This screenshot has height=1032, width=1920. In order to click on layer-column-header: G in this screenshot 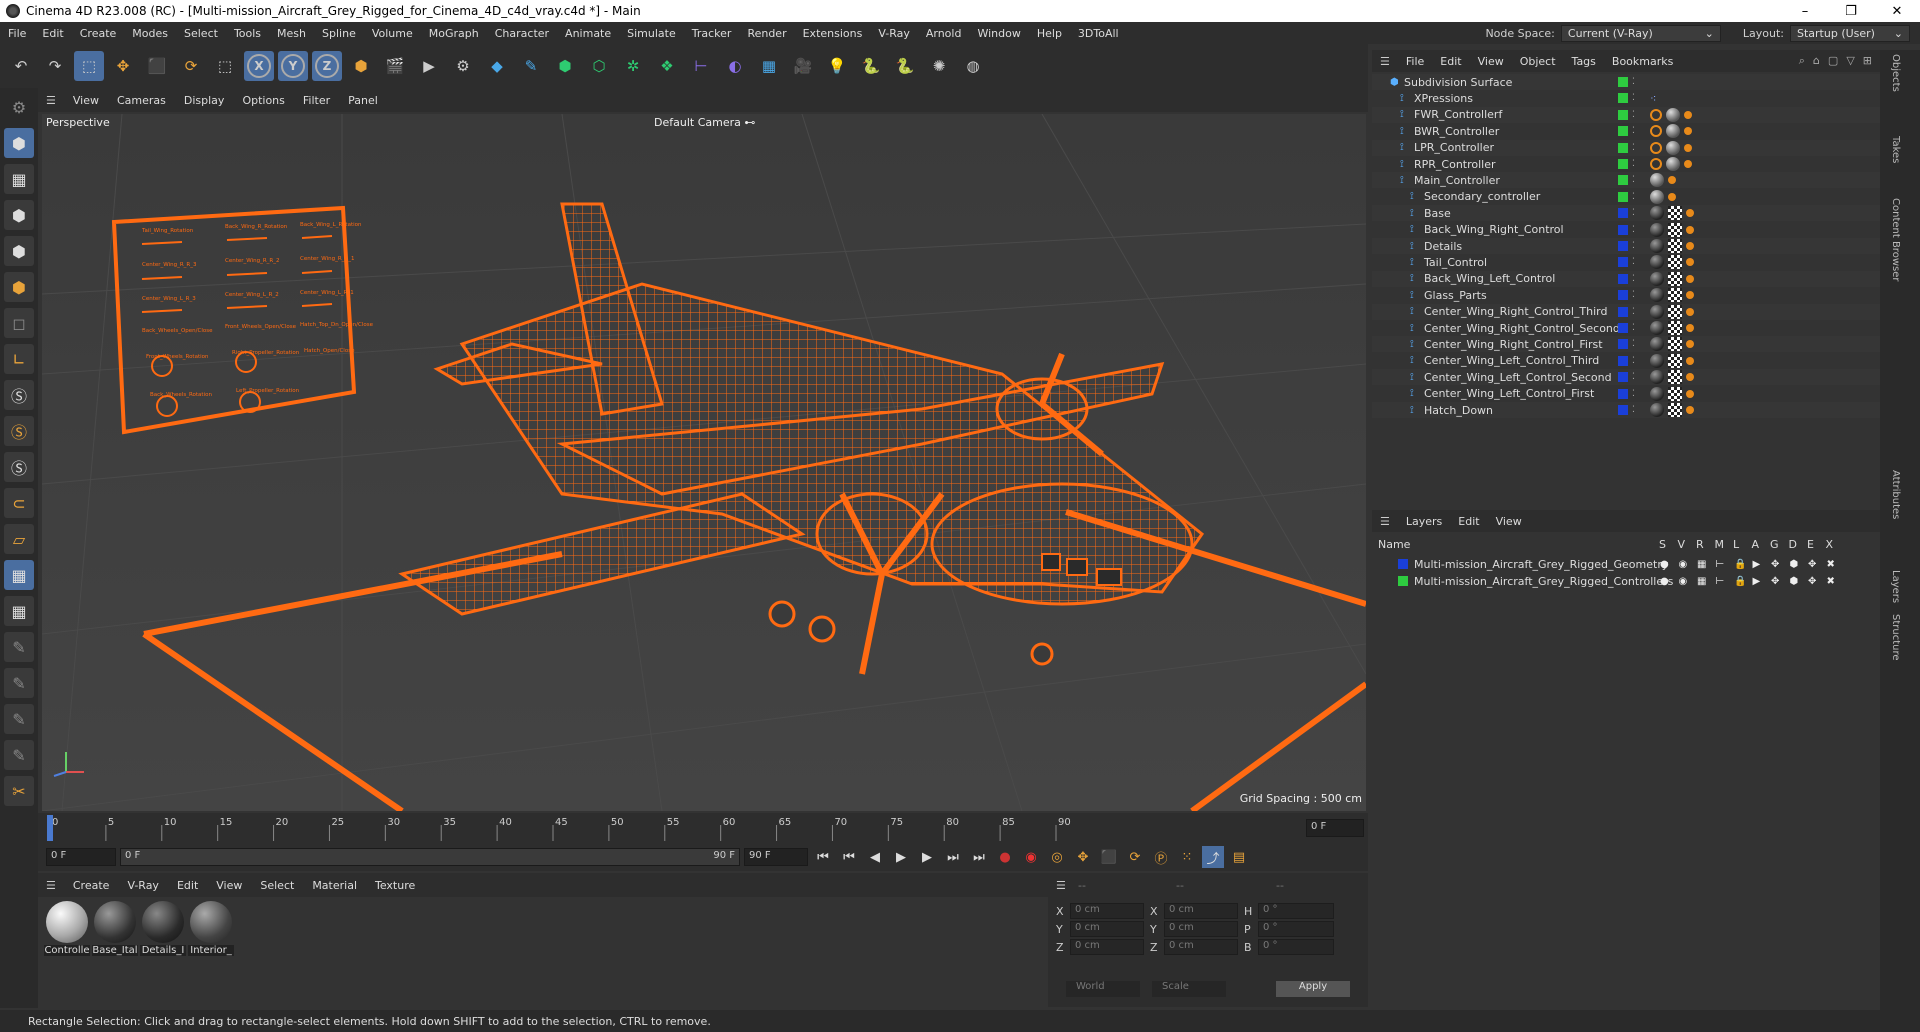, I will do `click(1774, 544)`.